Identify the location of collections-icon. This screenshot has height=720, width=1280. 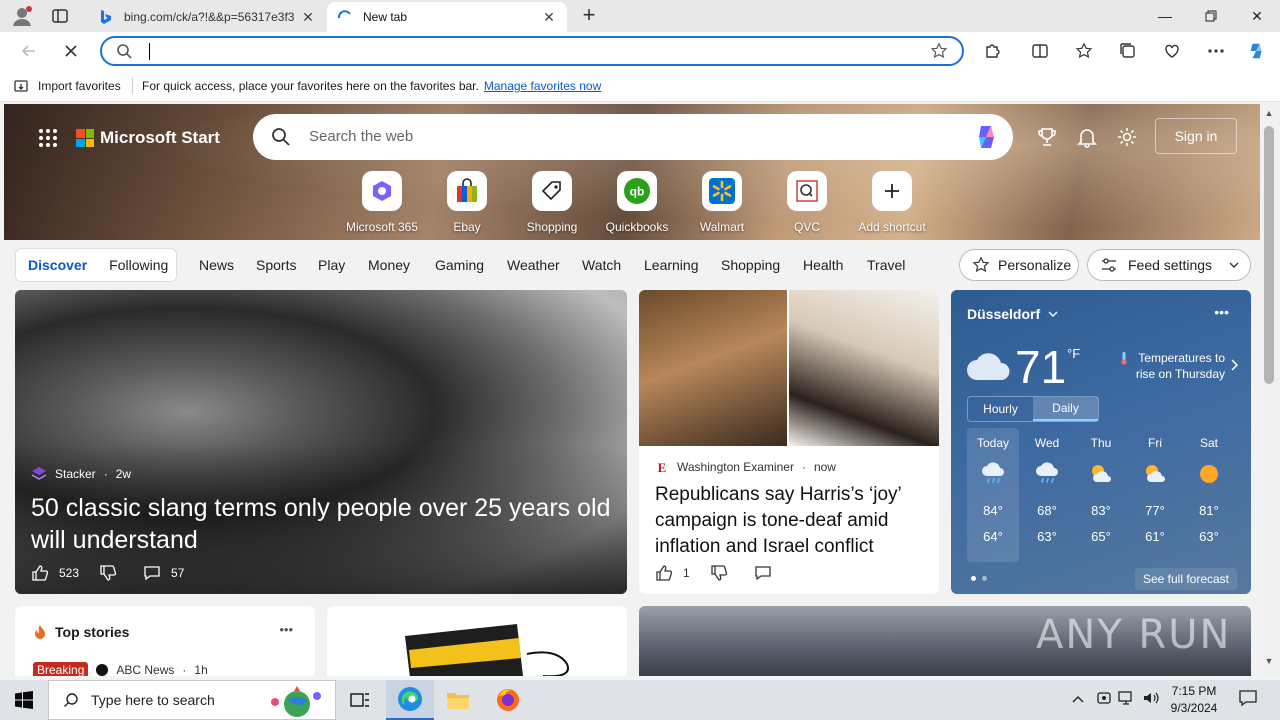
(1128, 51).